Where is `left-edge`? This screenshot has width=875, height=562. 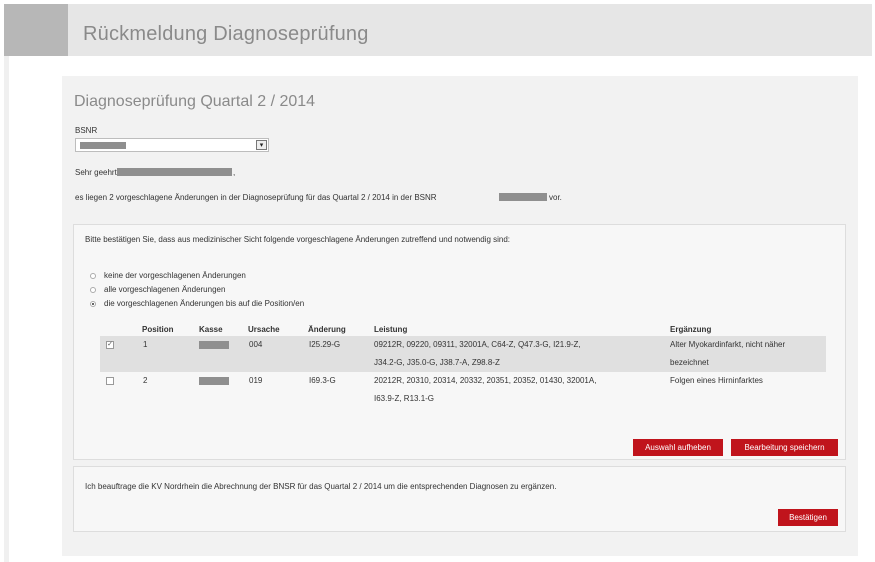 left-edge is located at coordinates (6, 309).